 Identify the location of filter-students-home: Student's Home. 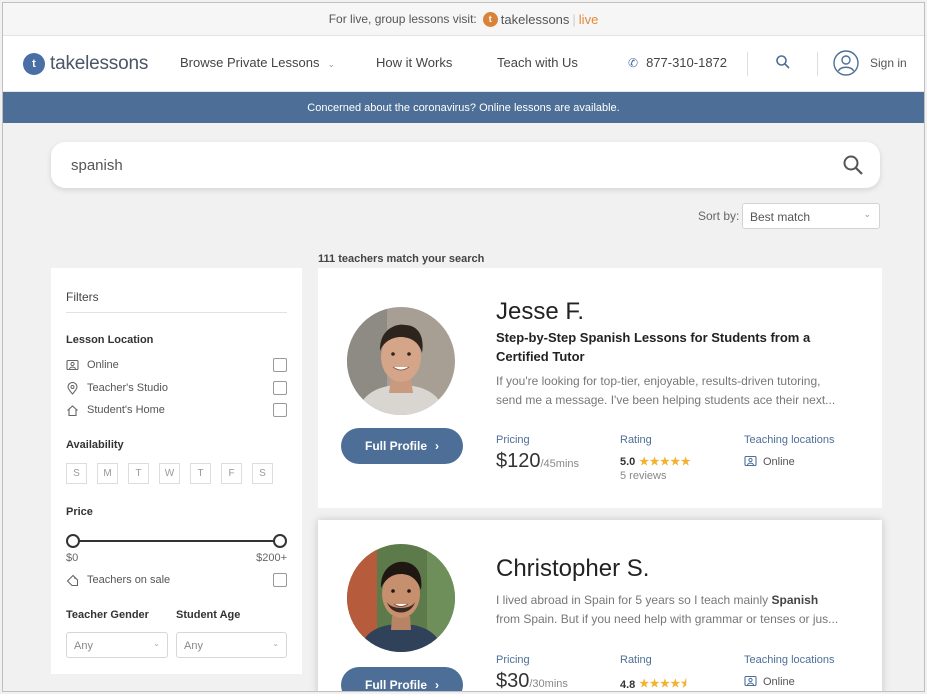
(176, 410).